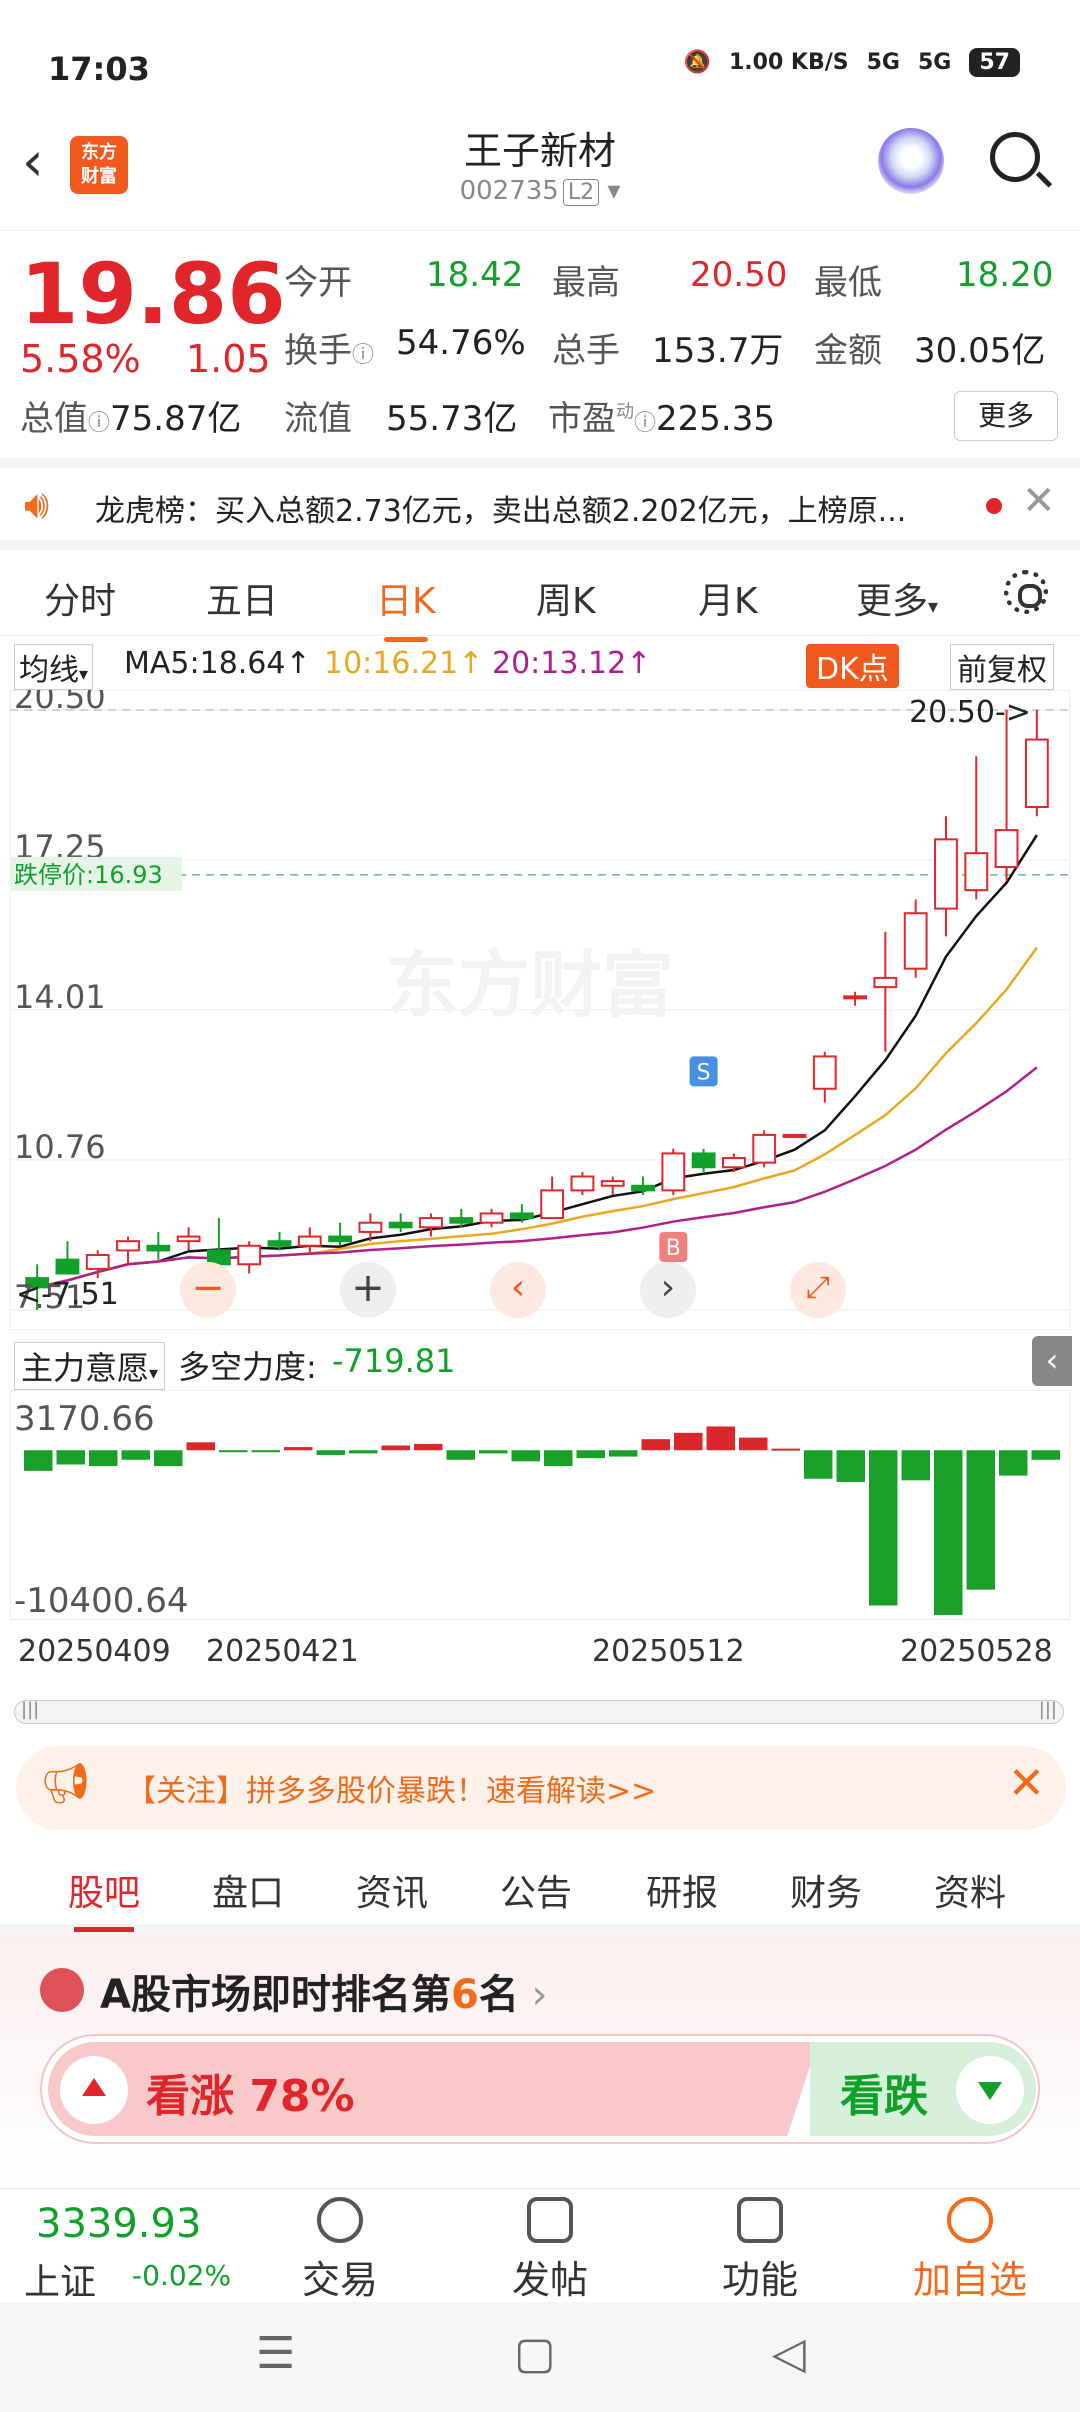 The height and width of the screenshot is (2412, 1080). I want to click on scroll-left-button: ‹, so click(518, 1290).